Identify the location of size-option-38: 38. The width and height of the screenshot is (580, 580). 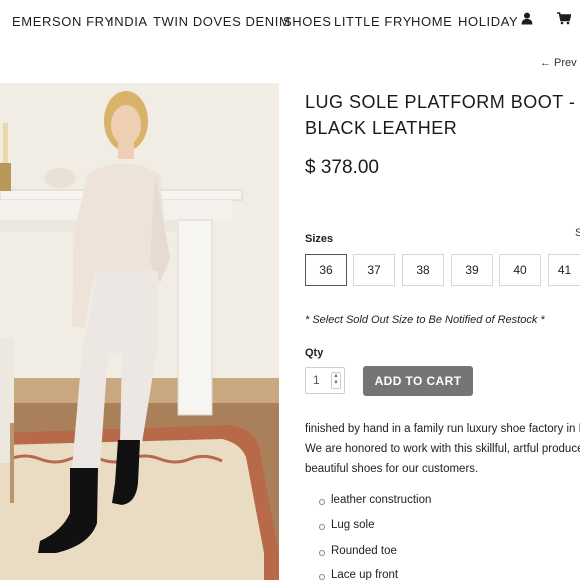
(423, 270).